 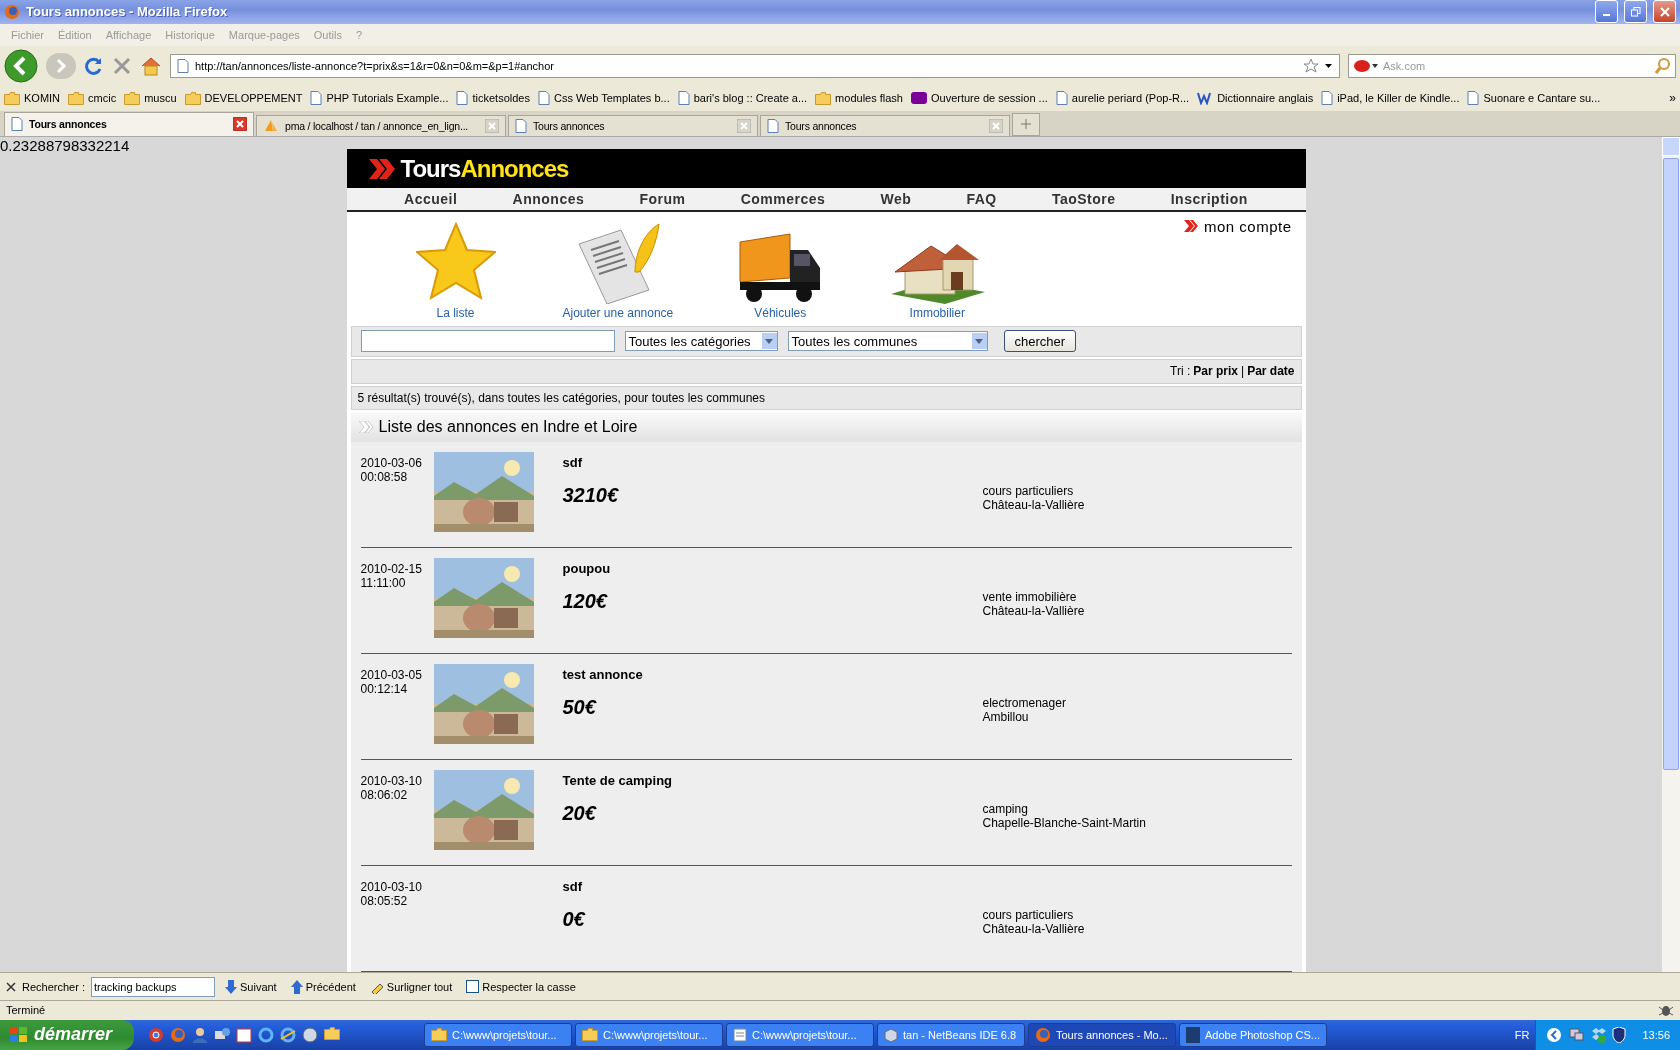 I want to click on address-field: http://tan/annonces/liste-annonce?t=prix&s=1&r=0&n=0&m=&p=1#anchor, so click(x=755, y=65).